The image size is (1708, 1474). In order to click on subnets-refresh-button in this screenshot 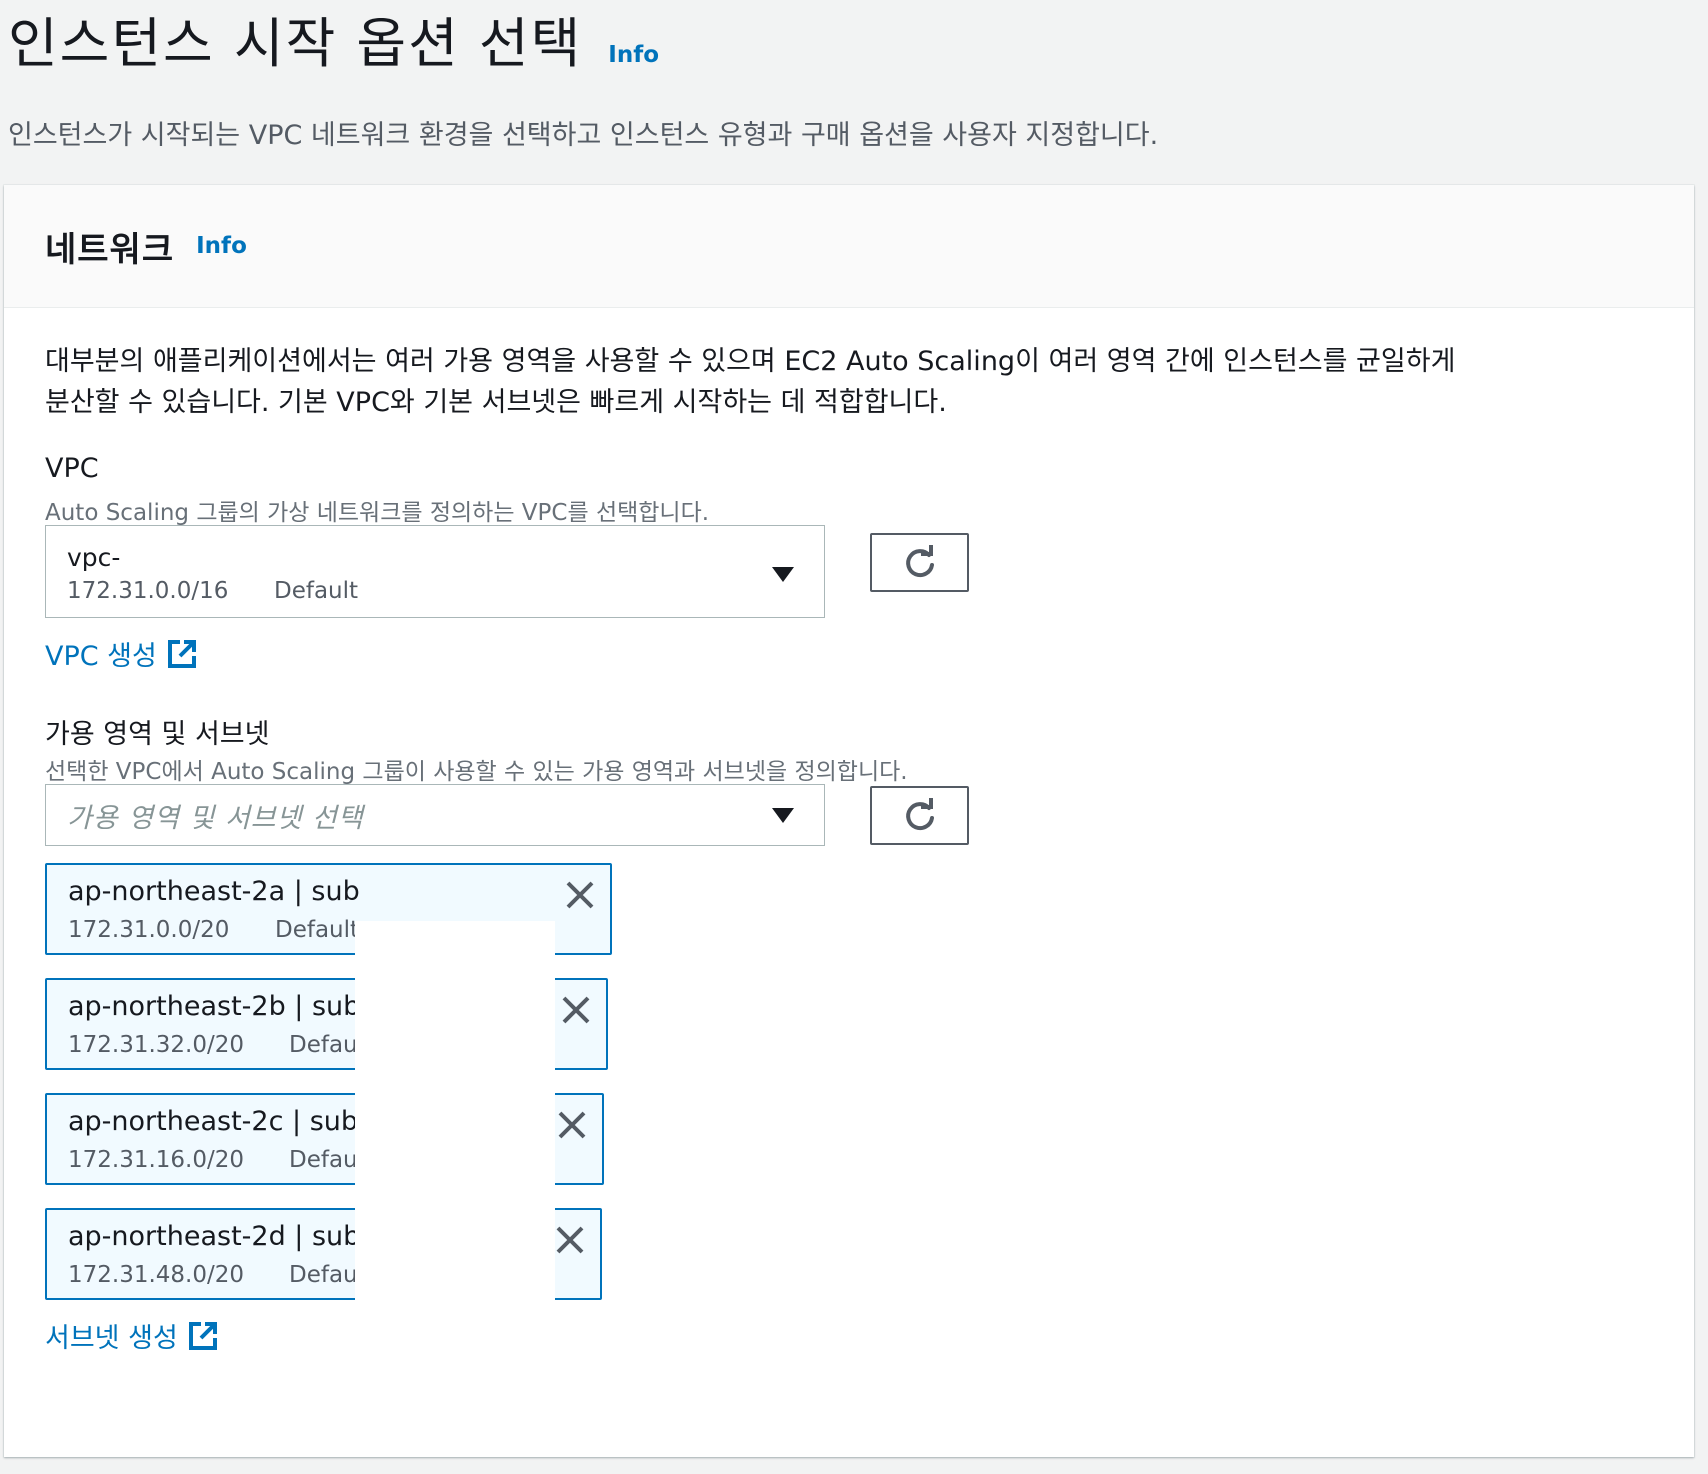, I will do `click(919, 815)`.